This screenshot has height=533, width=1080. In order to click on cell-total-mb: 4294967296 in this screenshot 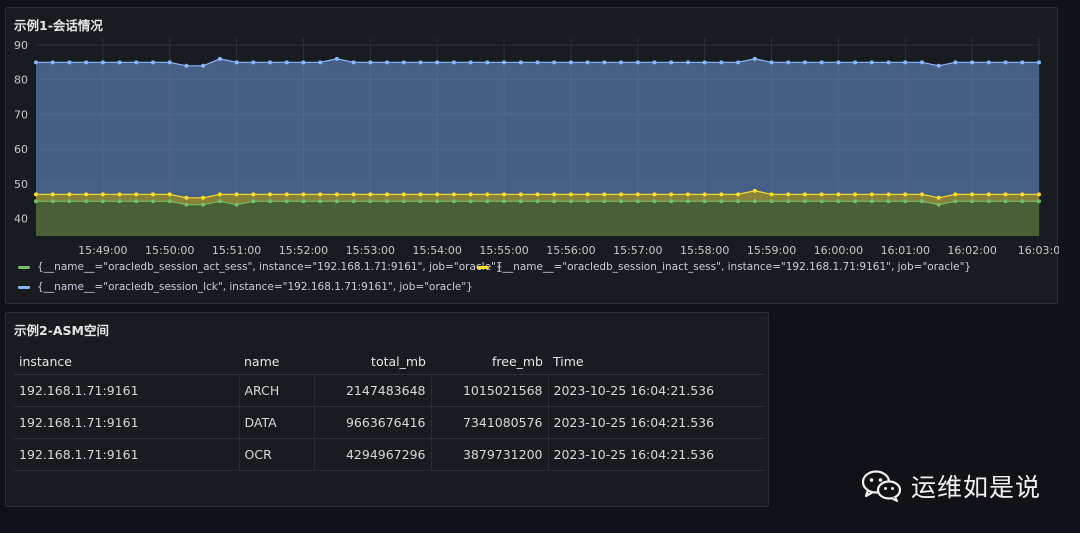, I will do `click(372, 454)`.